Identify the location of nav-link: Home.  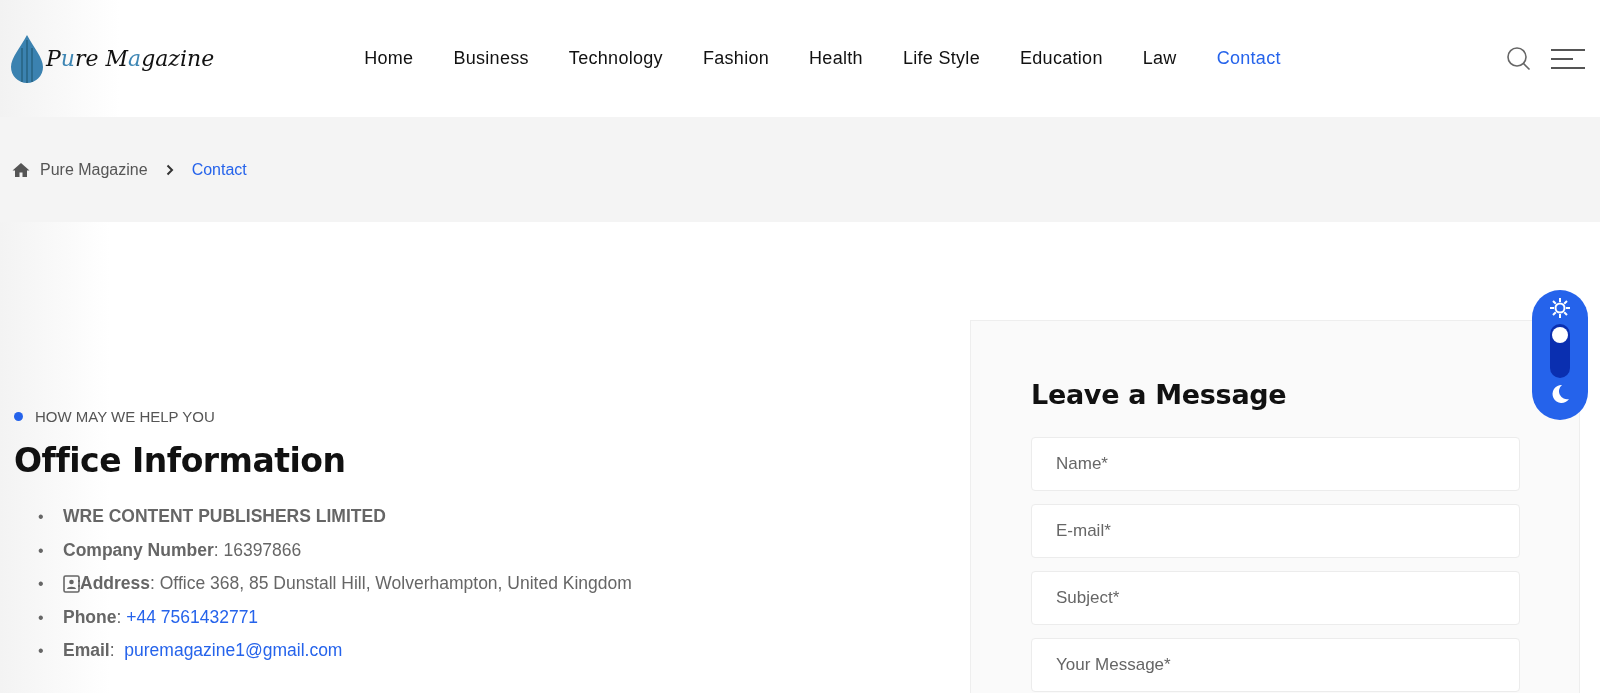
(389, 58).